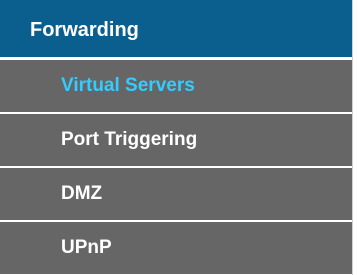 Image resolution: width=358 pixels, height=275 pixels. Describe the element at coordinates (82, 193) in the screenshot. I see `sidebar-item-label: DMZ` at that location.